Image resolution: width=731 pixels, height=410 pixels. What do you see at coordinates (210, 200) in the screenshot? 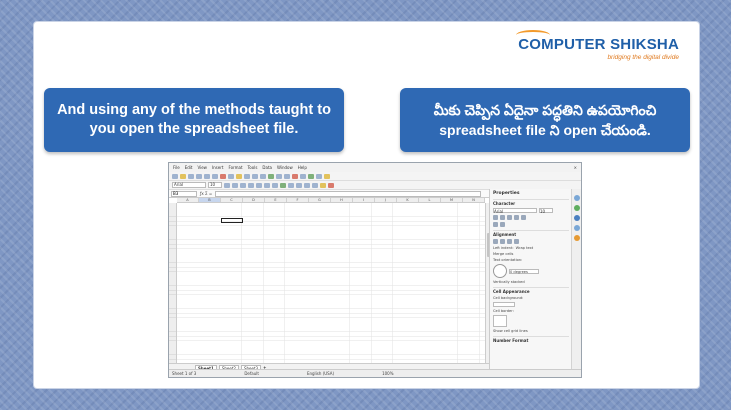
I see `column-header: B` at bounding box center [210, 200].